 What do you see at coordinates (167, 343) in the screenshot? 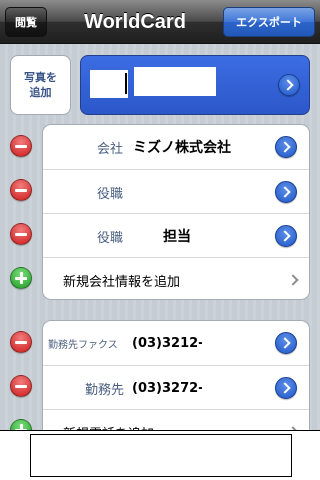
I see `work-fax-value: (03)3212-` at bounding box center [167, 343].